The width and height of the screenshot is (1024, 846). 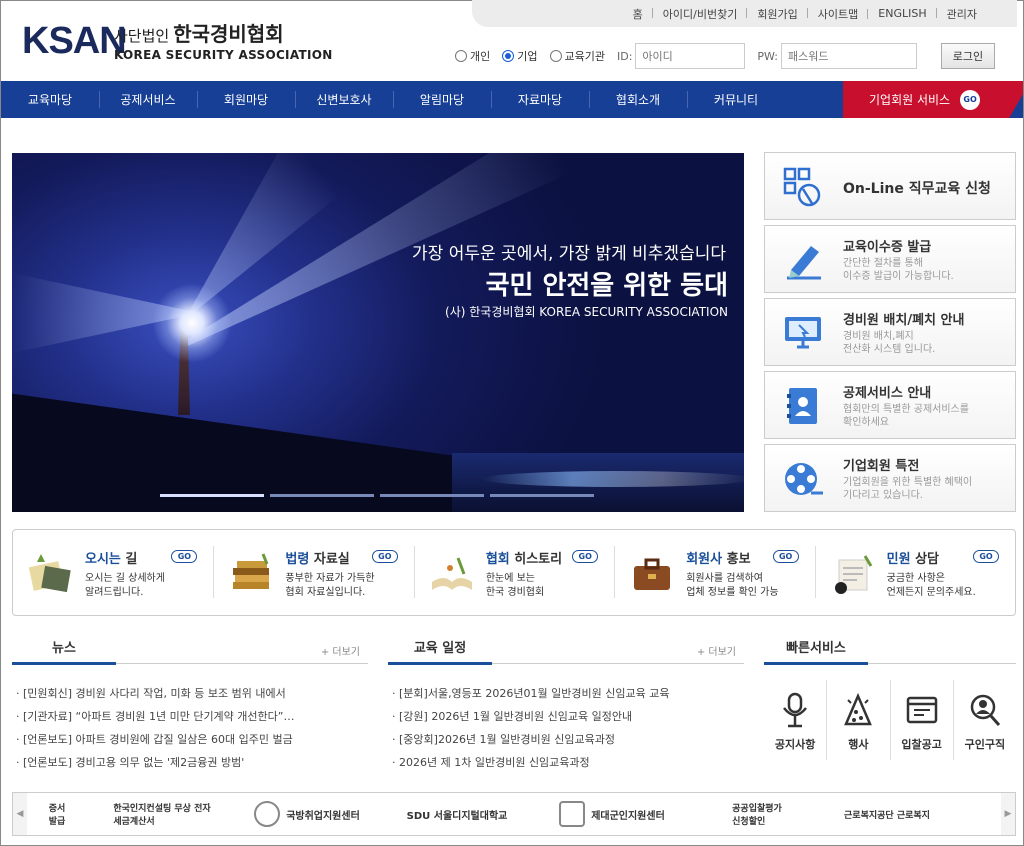 I want to click on list-item: [중앙회]2026년 1월 일반경비원 신임교육과정, so click(x=566, y=739).